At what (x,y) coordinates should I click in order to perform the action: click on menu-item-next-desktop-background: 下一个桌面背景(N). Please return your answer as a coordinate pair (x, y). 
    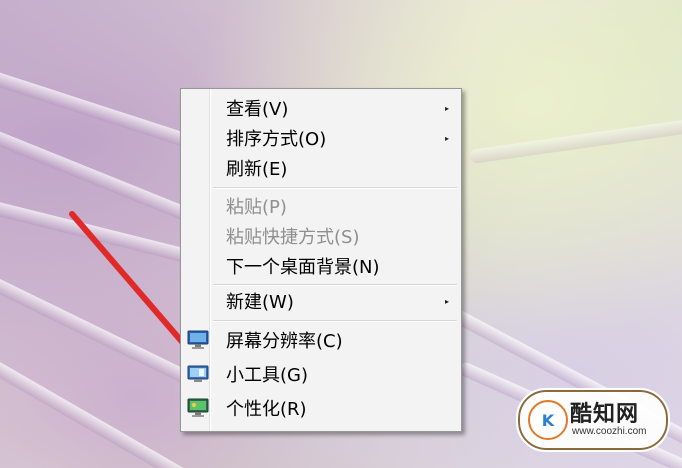
    Looking at the image, I should click on (321, 266).